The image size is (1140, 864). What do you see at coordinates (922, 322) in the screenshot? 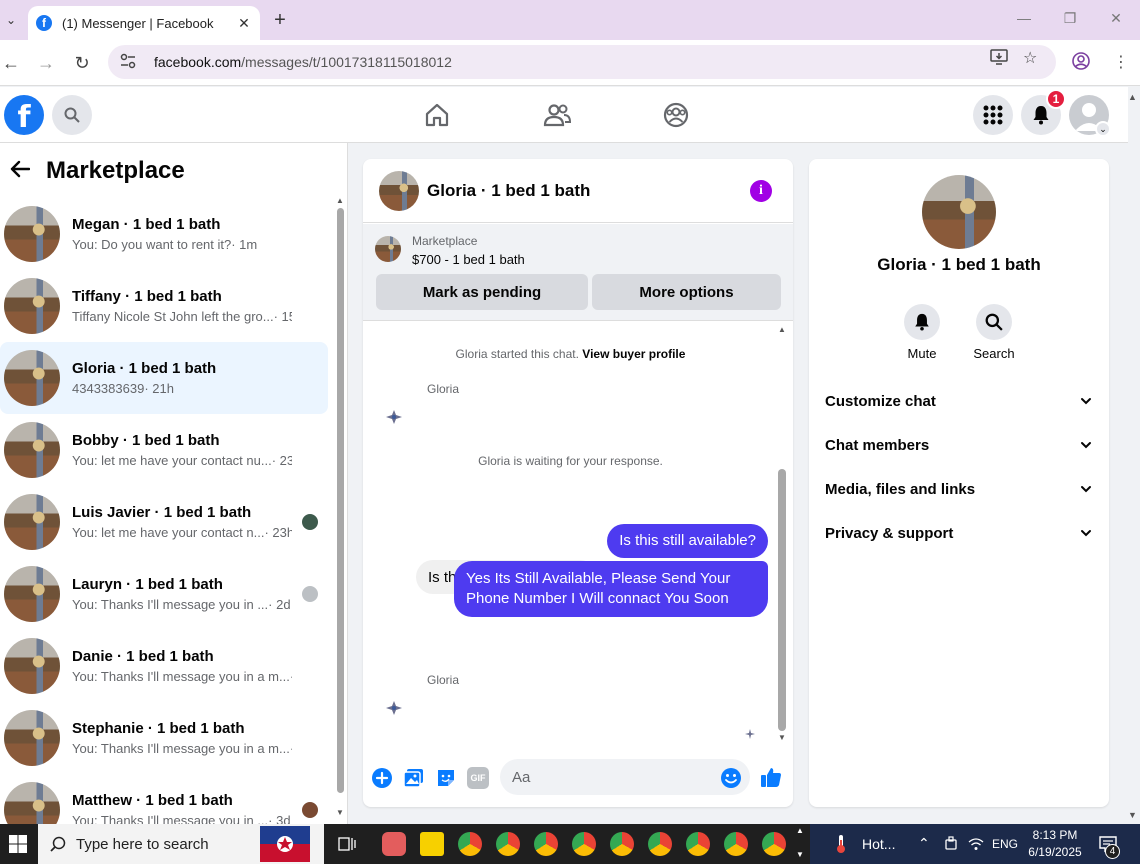
I see `mute-button` at bounding box center [922, 322].